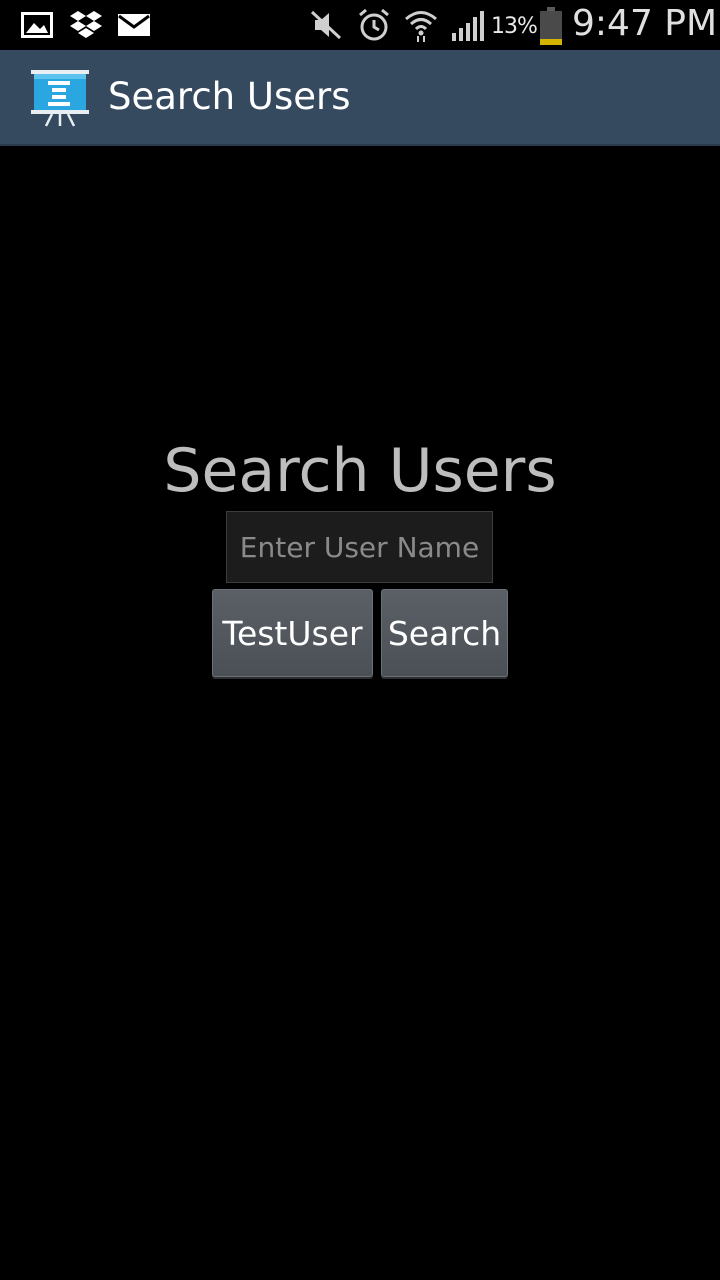 This screenshot has width=720, height=1280. What do you see at coordinates (551, 26) in the screenshot?
I see `battery-icon` at bounding box center [551, 26].